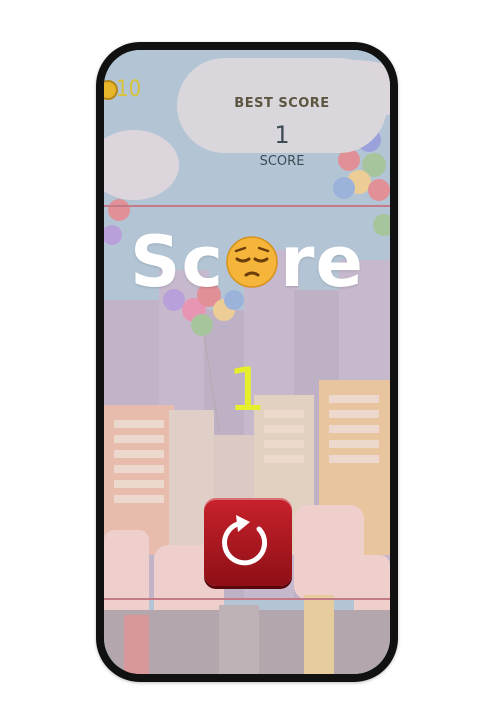 The width and height of the screenshot is (495, 725). What do you see at coordinates (321, 261) in the screenshot?
I see `title-end: re` at bounding box center [321, 261].